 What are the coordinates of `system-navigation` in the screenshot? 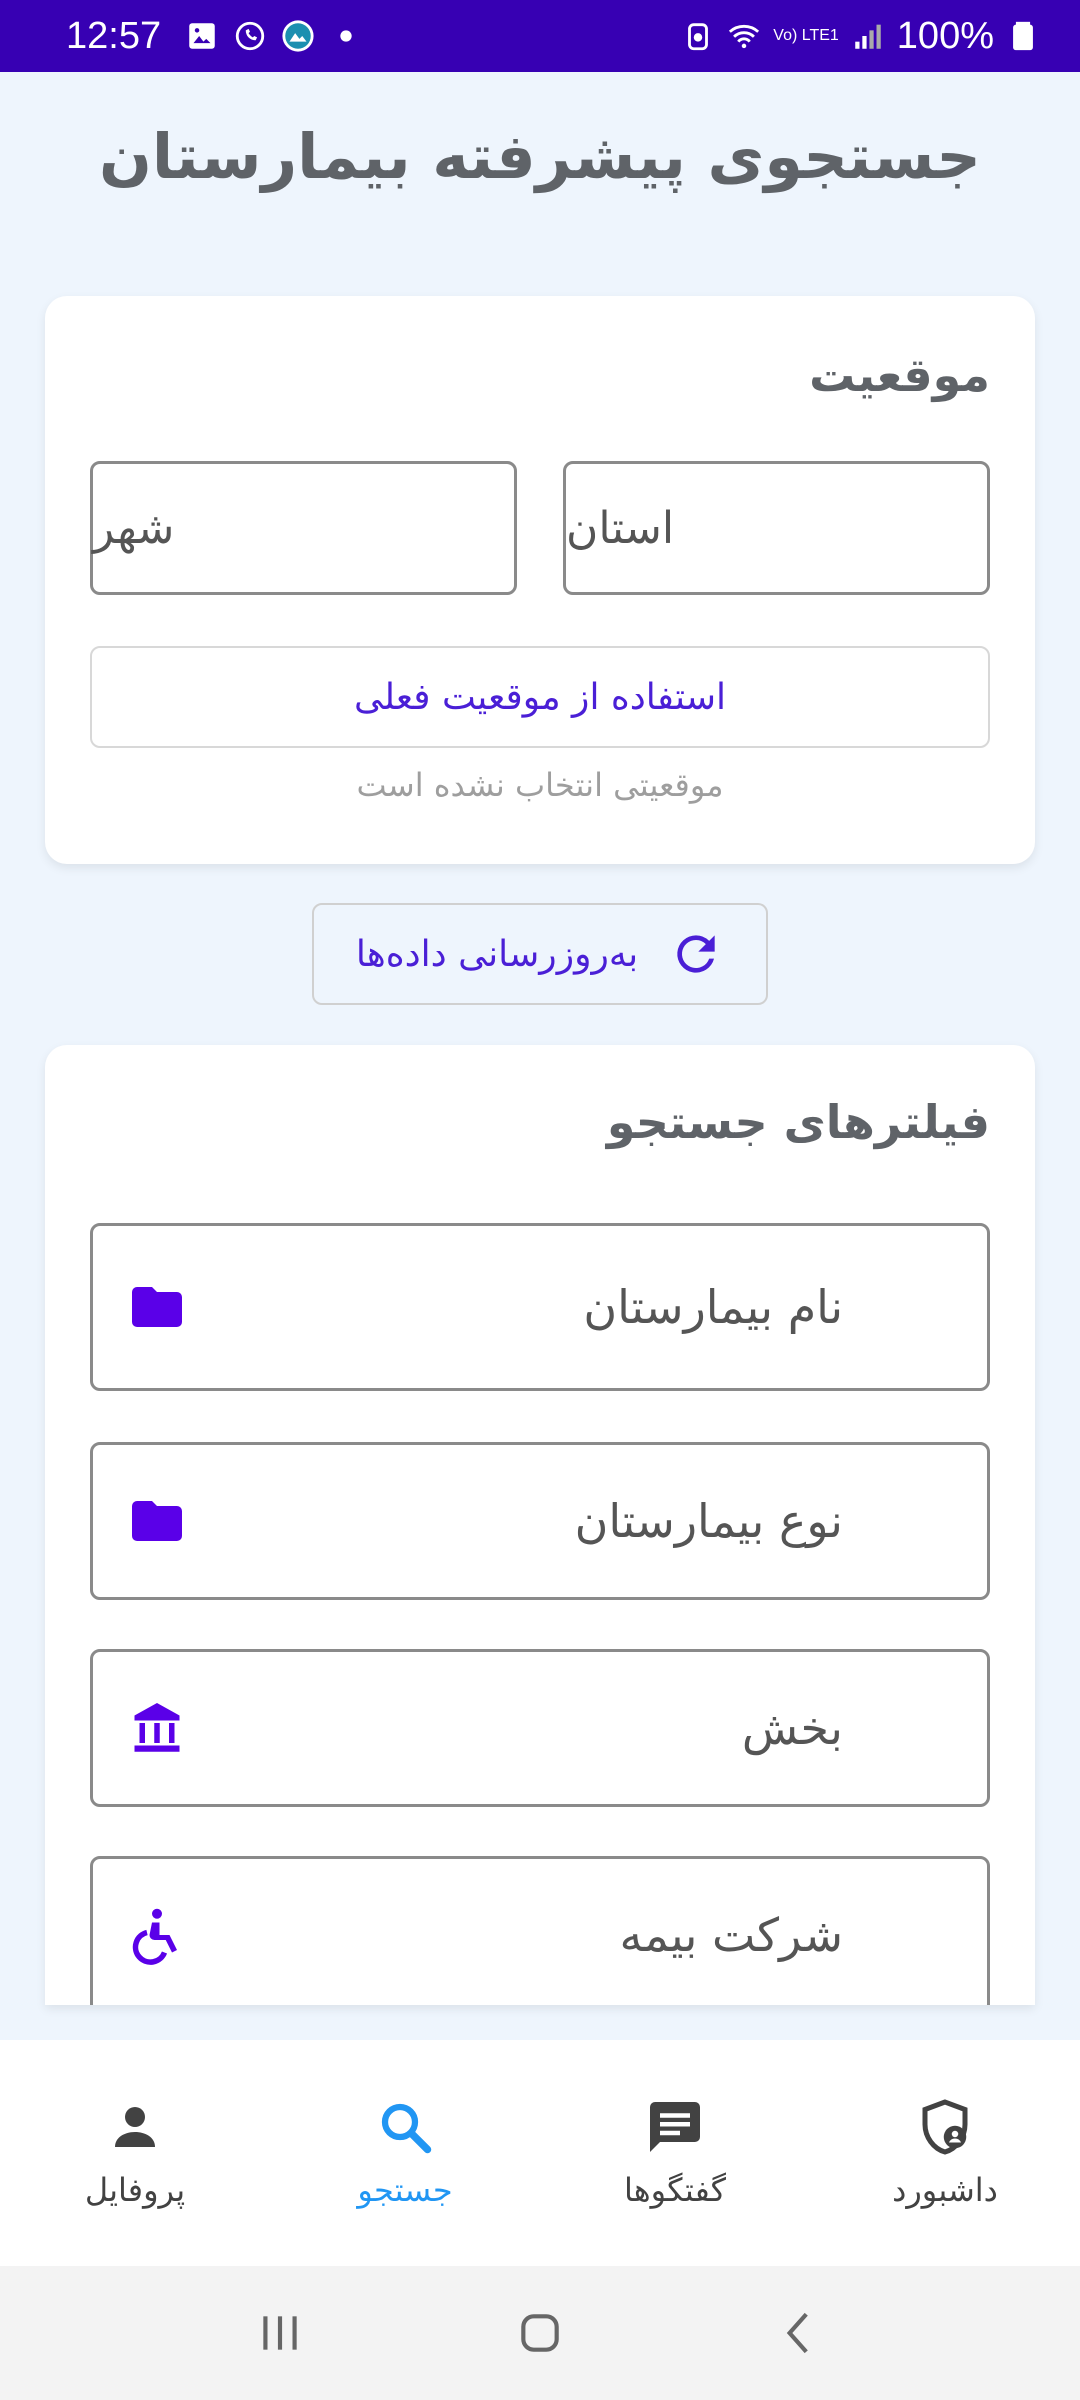 It's located at (540, 2333).